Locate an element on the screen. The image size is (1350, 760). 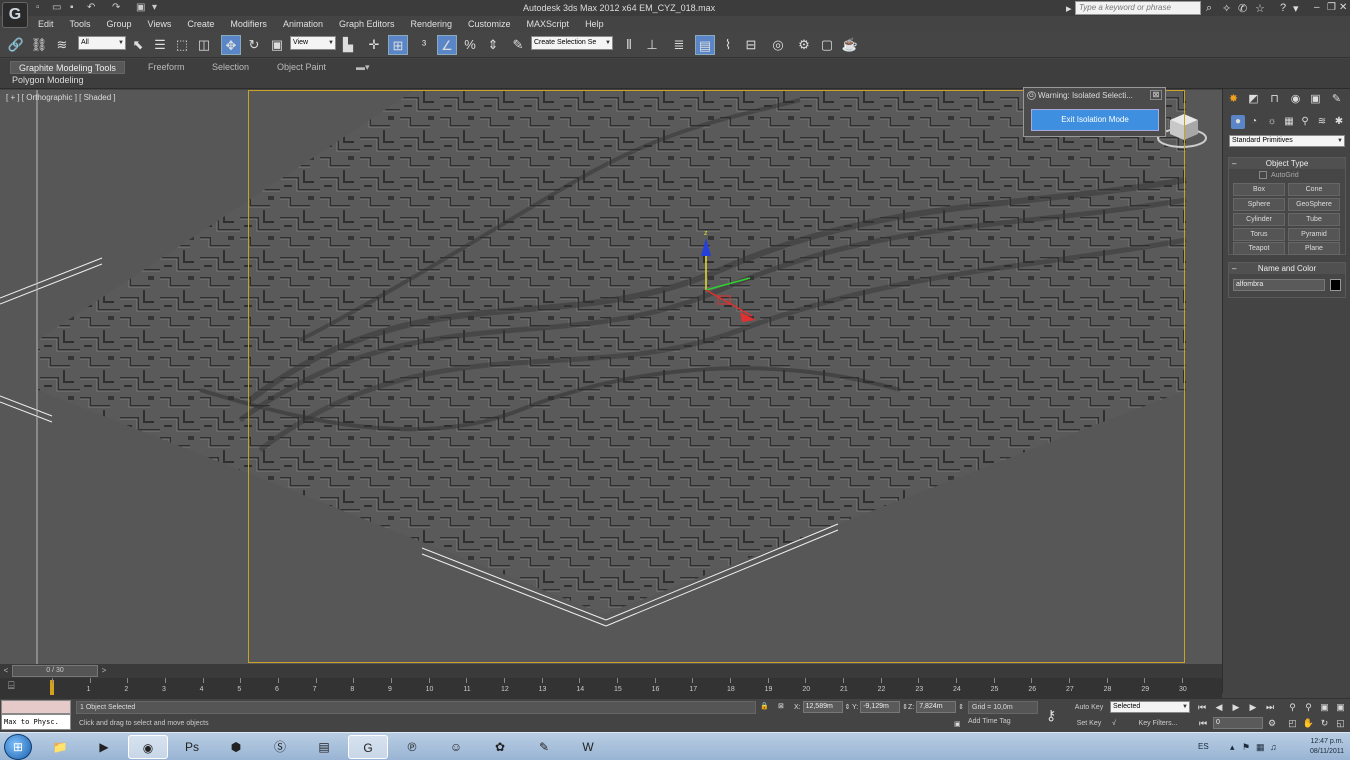
menu-rendering: Rendering is located at coordinates (432, 24).